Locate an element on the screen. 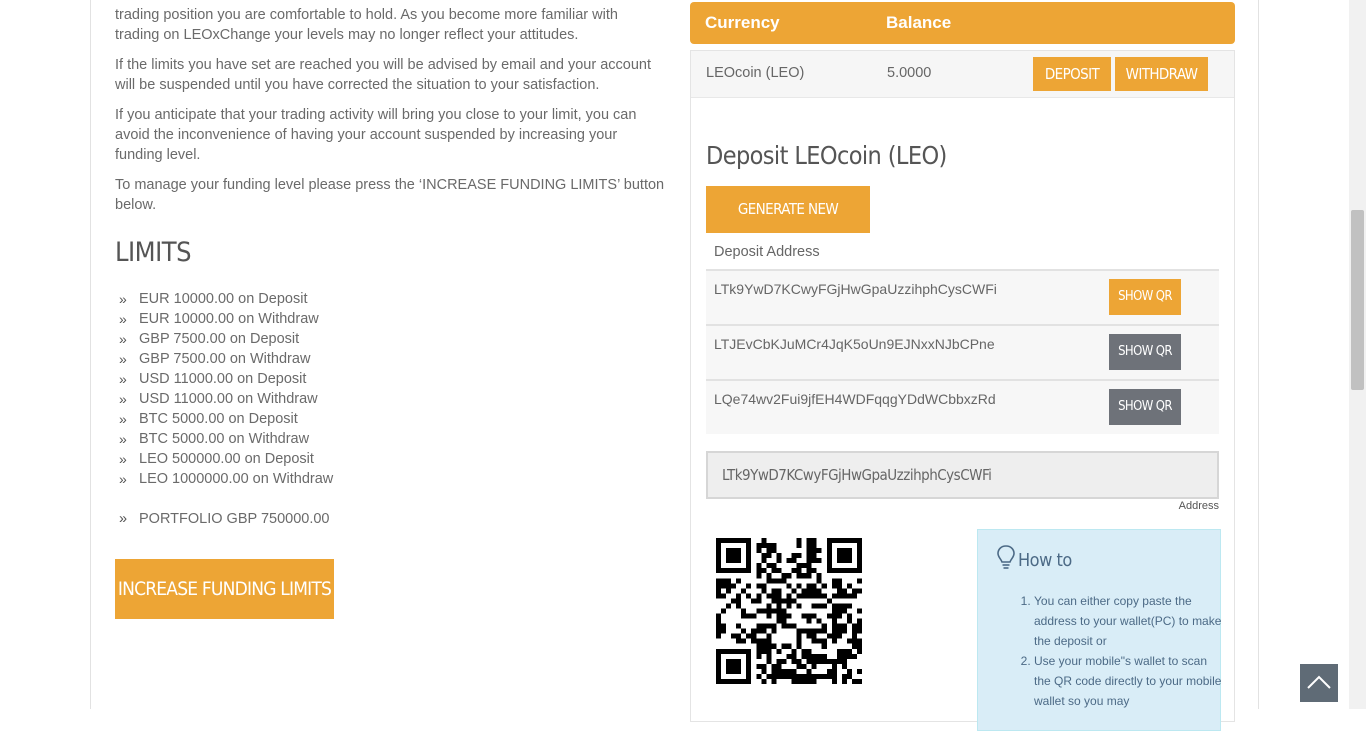 The width and height of the screenshot is (1366, 731). deposit-address: LTJEvCbKJuMCr4JqK5oUn9EJNxxNJbCPne is located at coordinates (854, 344).